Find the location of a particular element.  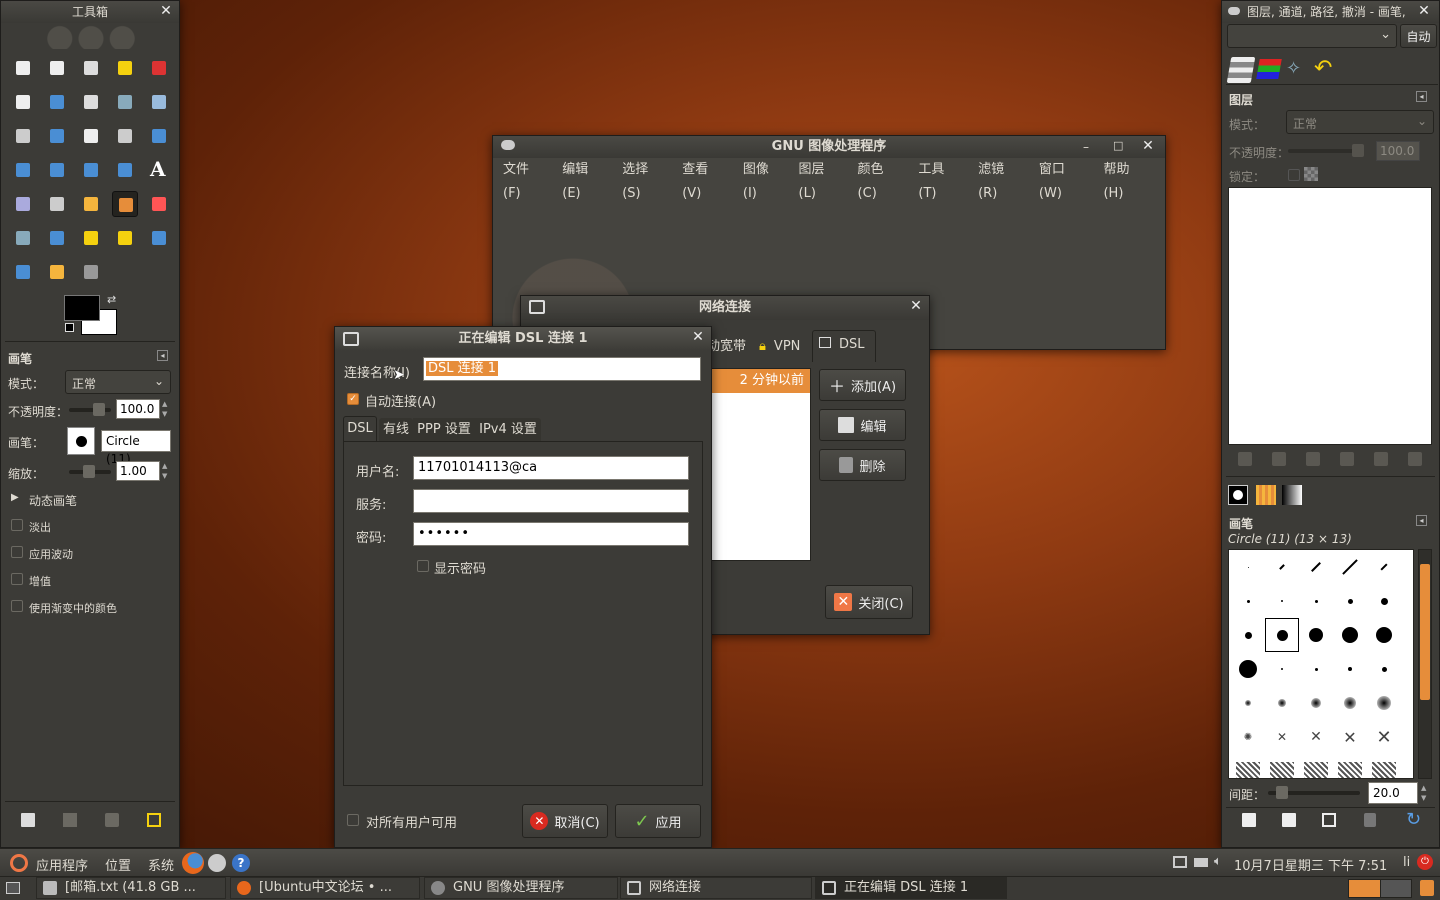

scale-input: 1.00 is located at coordinates (138, 471).